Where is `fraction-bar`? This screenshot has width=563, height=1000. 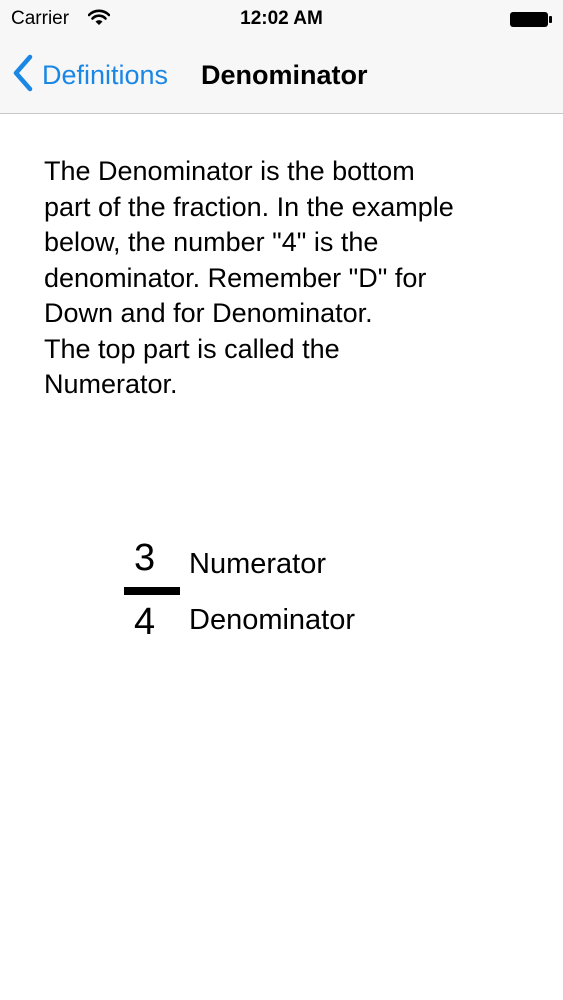 fraction-bar is located at coordinates (152, 591).